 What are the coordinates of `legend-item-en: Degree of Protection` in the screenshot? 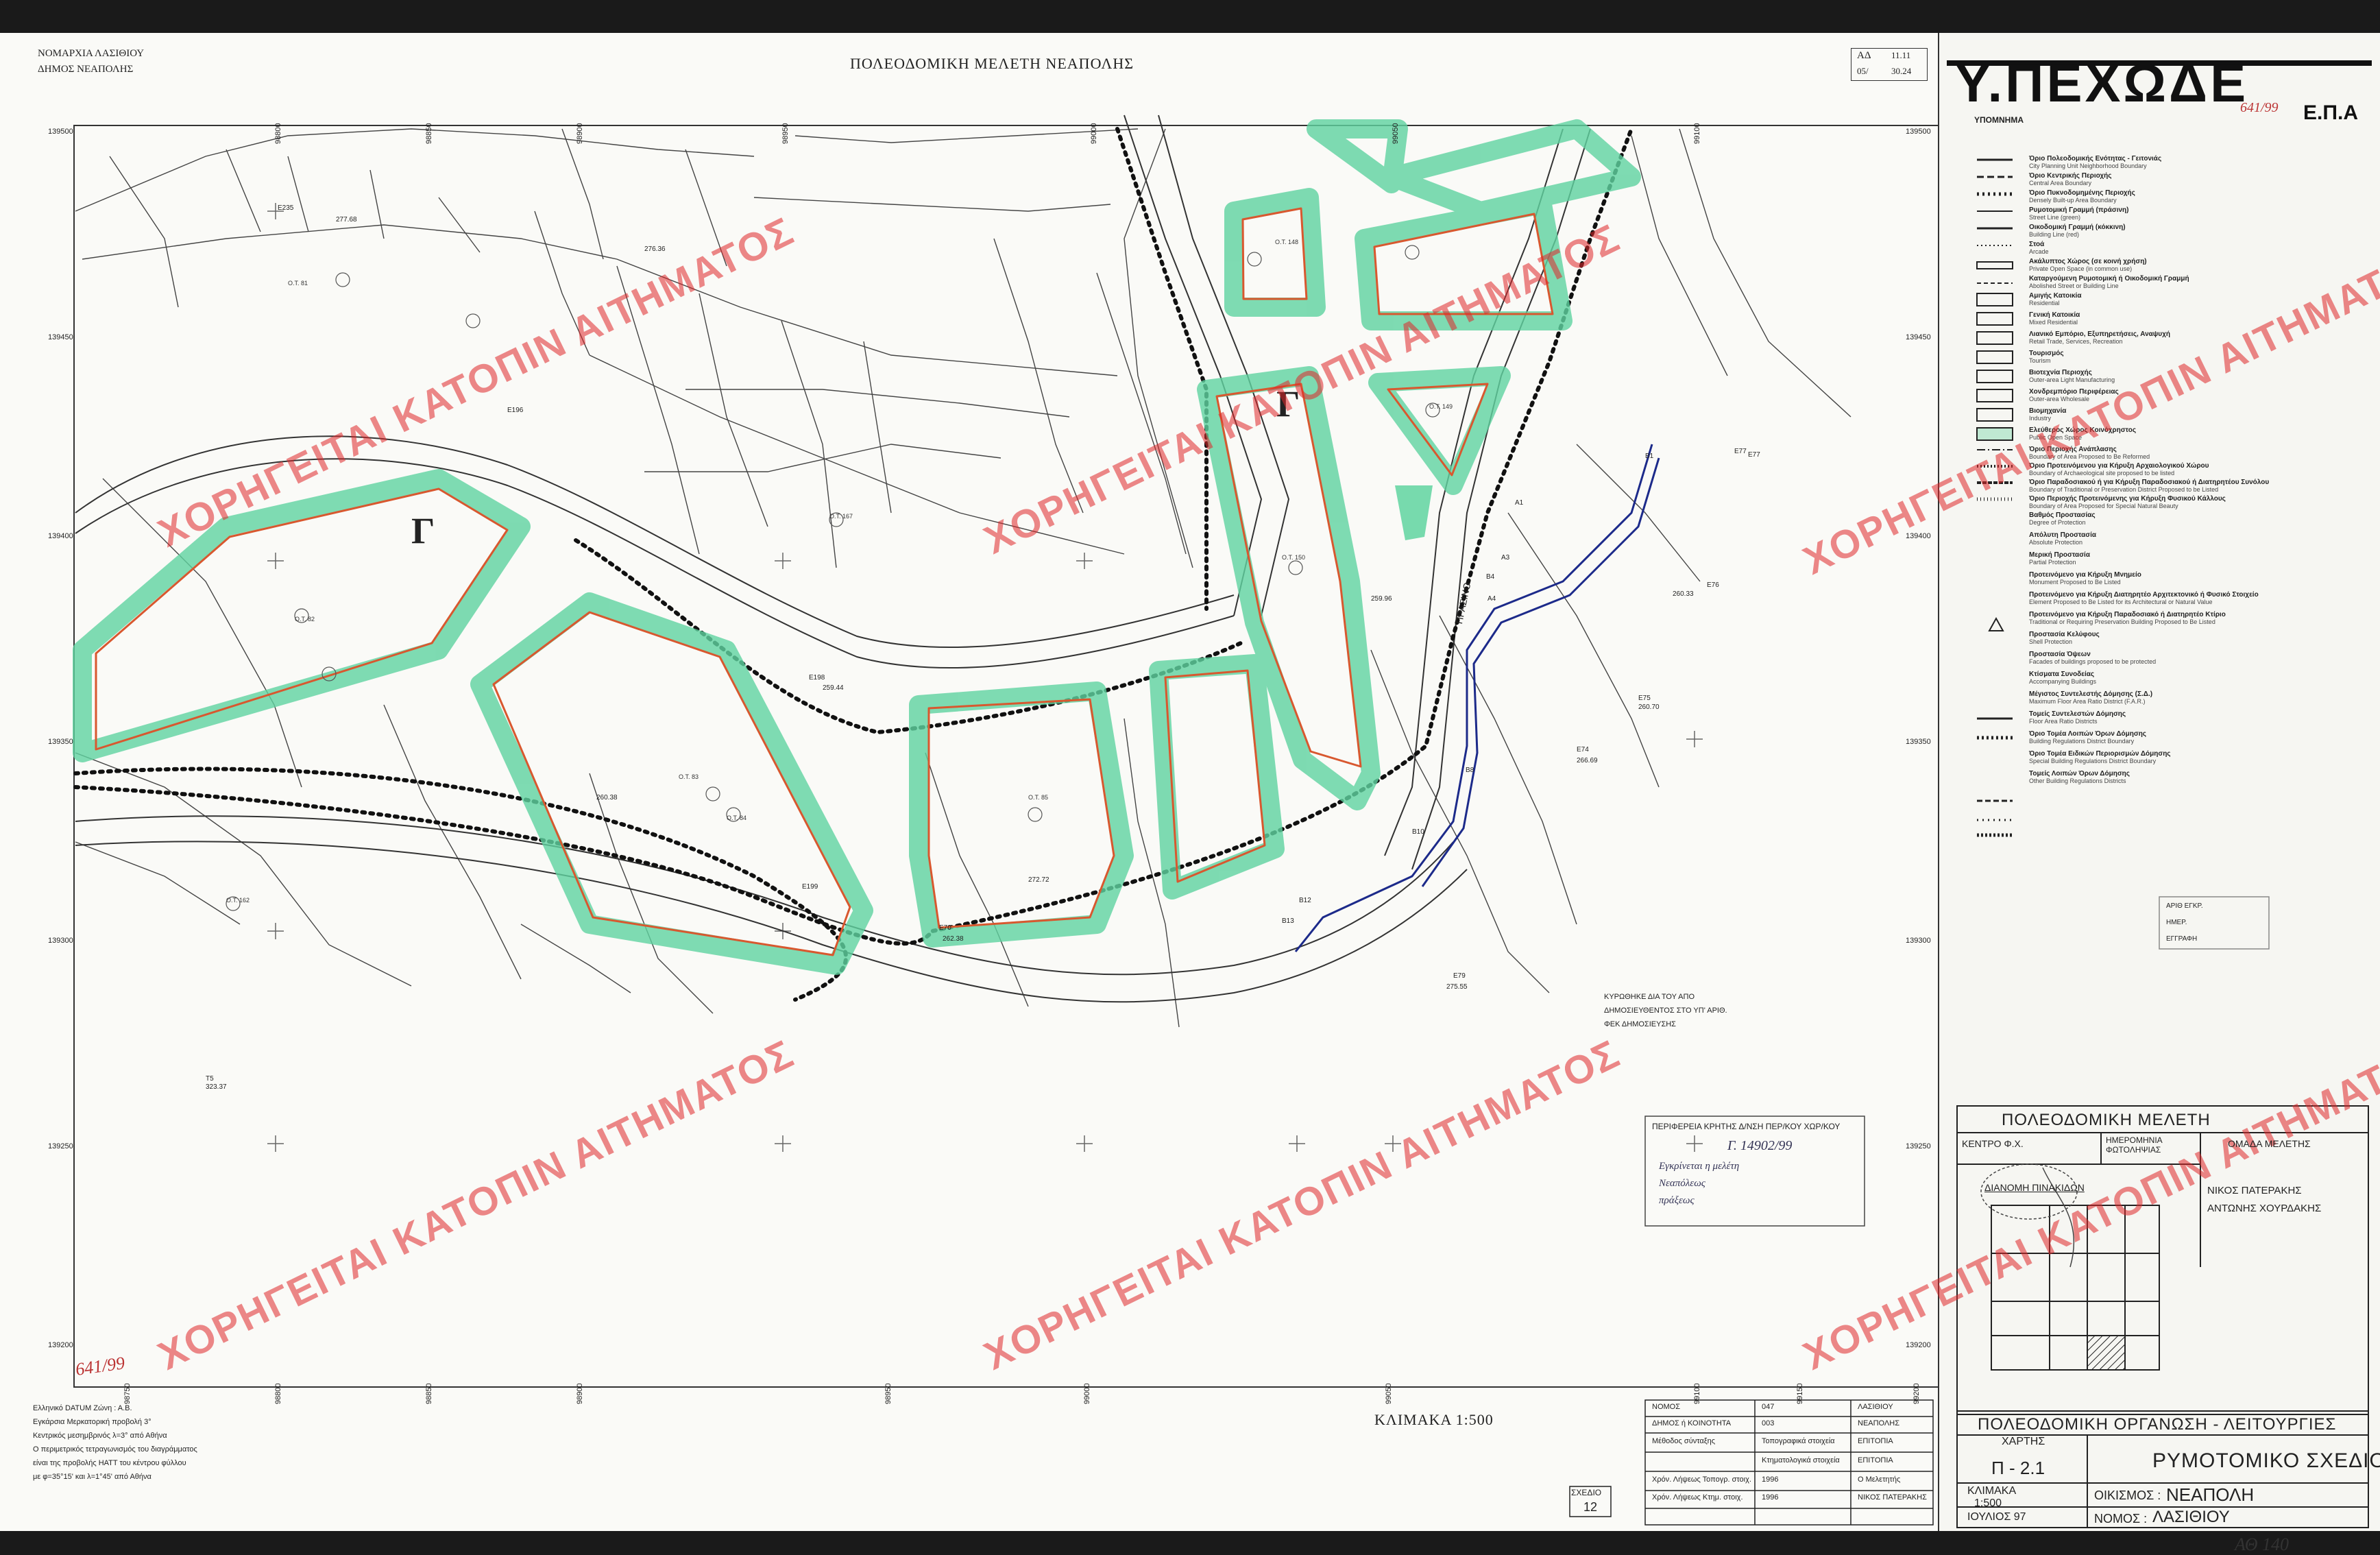 It's located at (2057, 522).